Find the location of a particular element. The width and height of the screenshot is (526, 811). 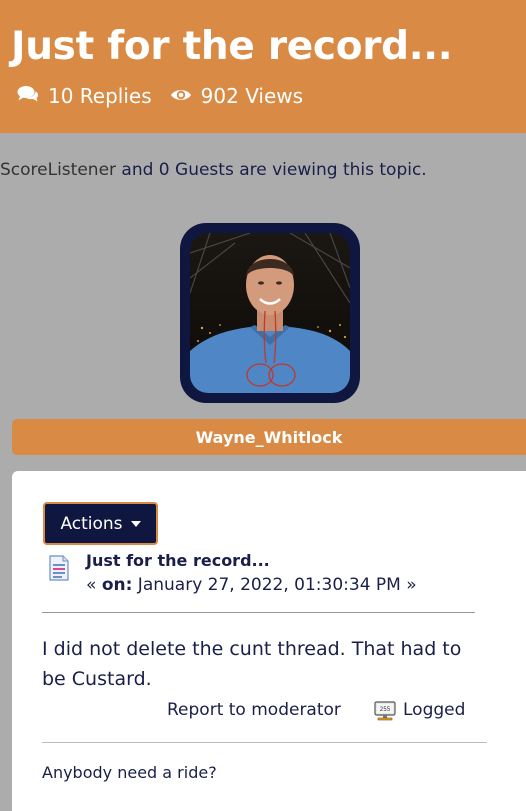

avatar is located at coordinates (270, 313).